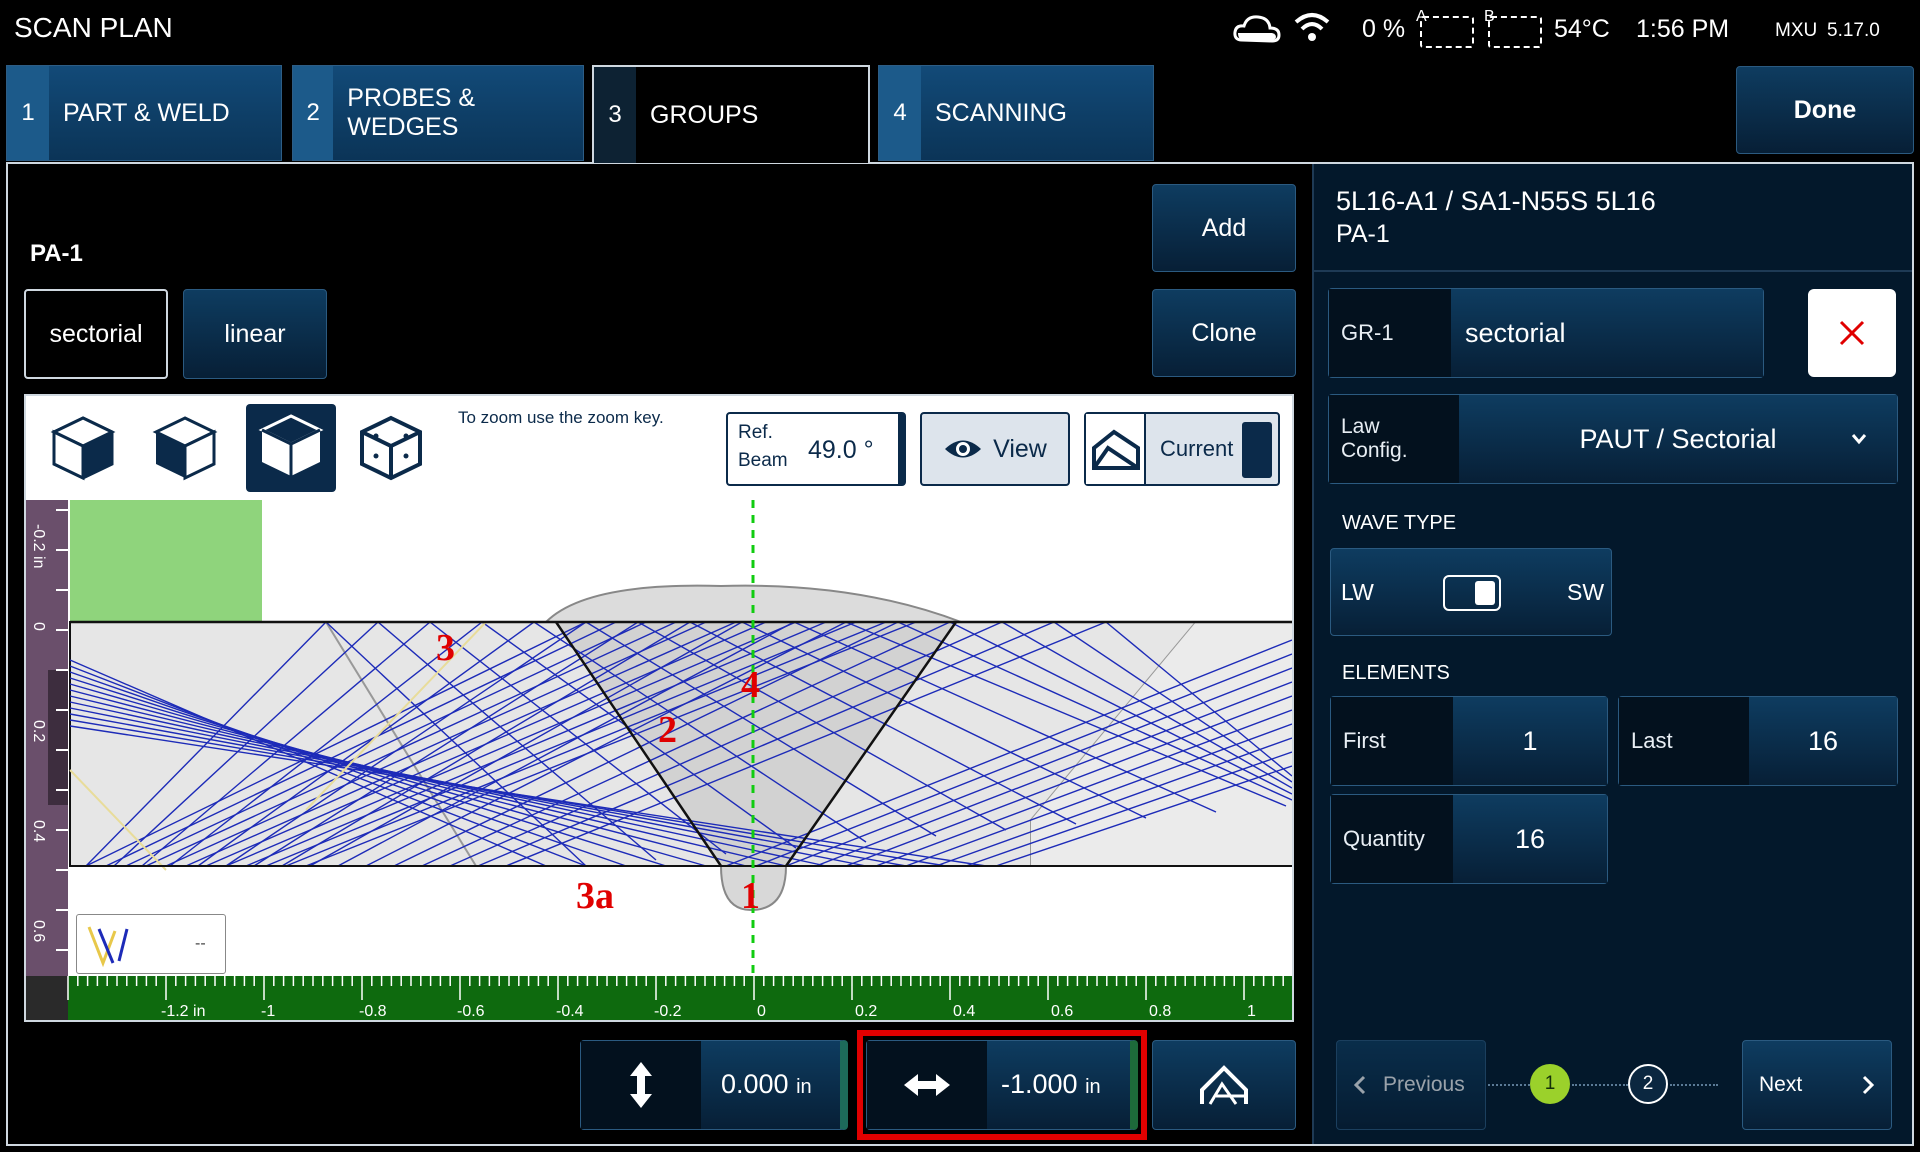  What do you see at coordinates (1781, 1084) in the screenshot?
I see `next-label: Next` at bounding box center [1781, 1084].